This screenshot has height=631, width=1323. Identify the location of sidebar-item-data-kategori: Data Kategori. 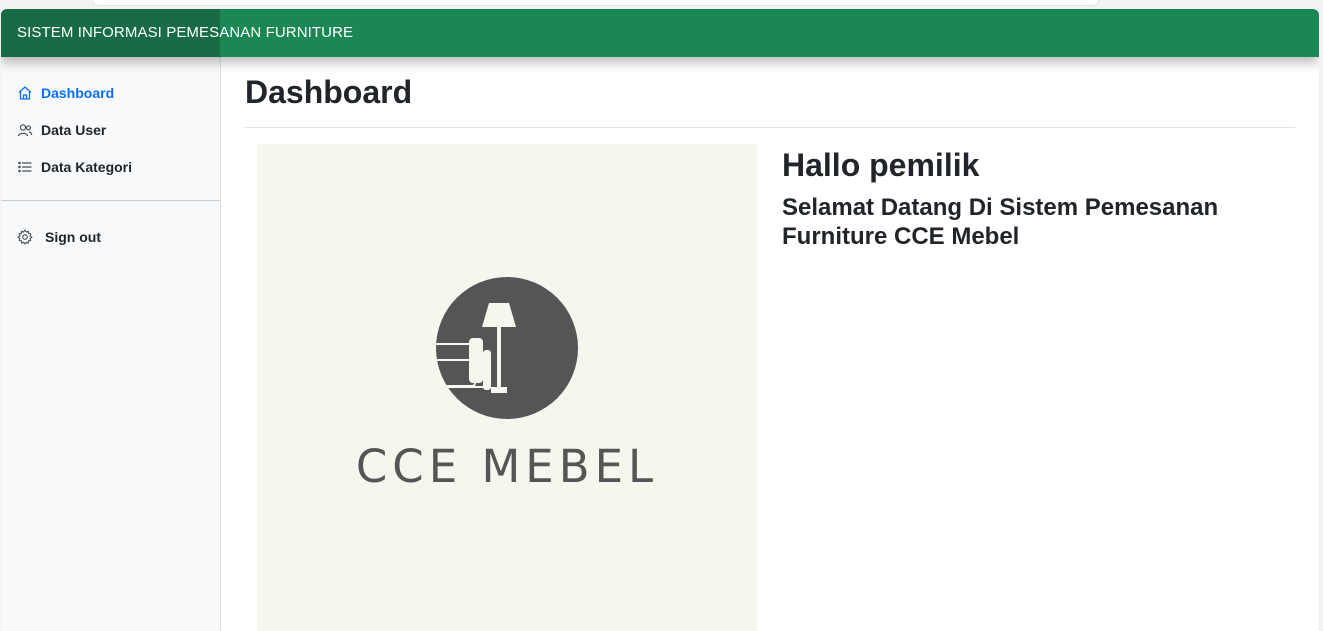
(74, 167).